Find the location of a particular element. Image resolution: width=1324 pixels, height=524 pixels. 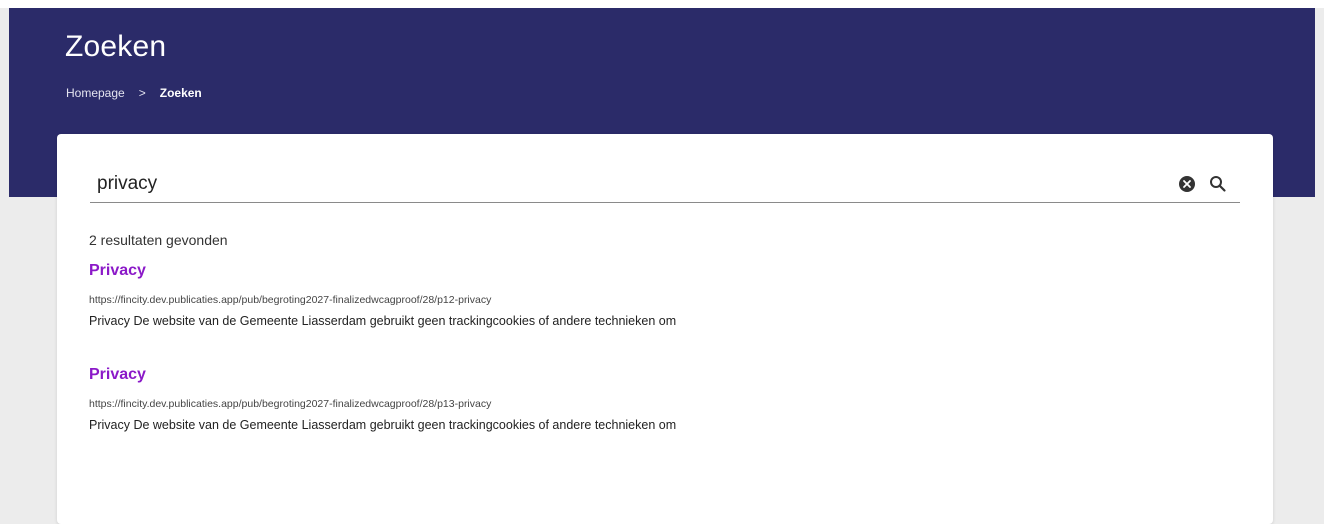

breadcrumb-home-link: Homepage is located at coordinates (95, 93).